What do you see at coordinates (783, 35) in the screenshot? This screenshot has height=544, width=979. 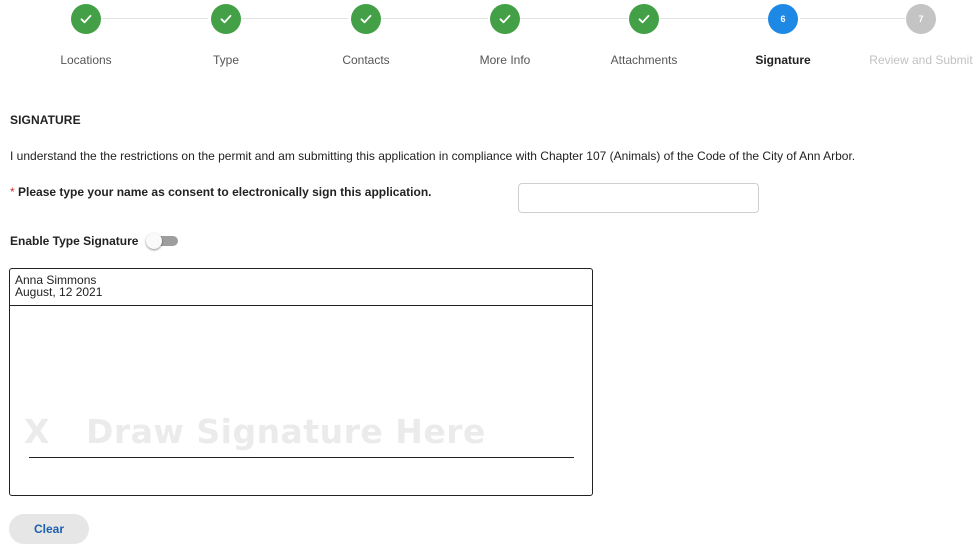 I see `step-signature: 6 Signature` at bounding box center [783, 35].